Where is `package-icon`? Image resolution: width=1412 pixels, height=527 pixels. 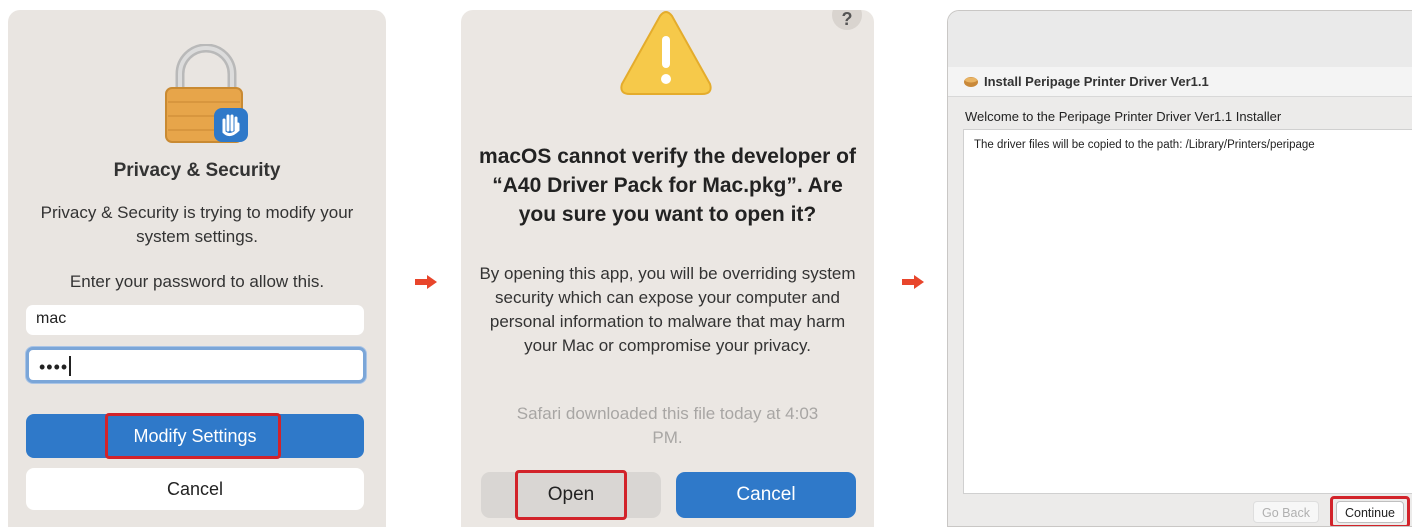
package-icon is located at coordinates (971, 82).